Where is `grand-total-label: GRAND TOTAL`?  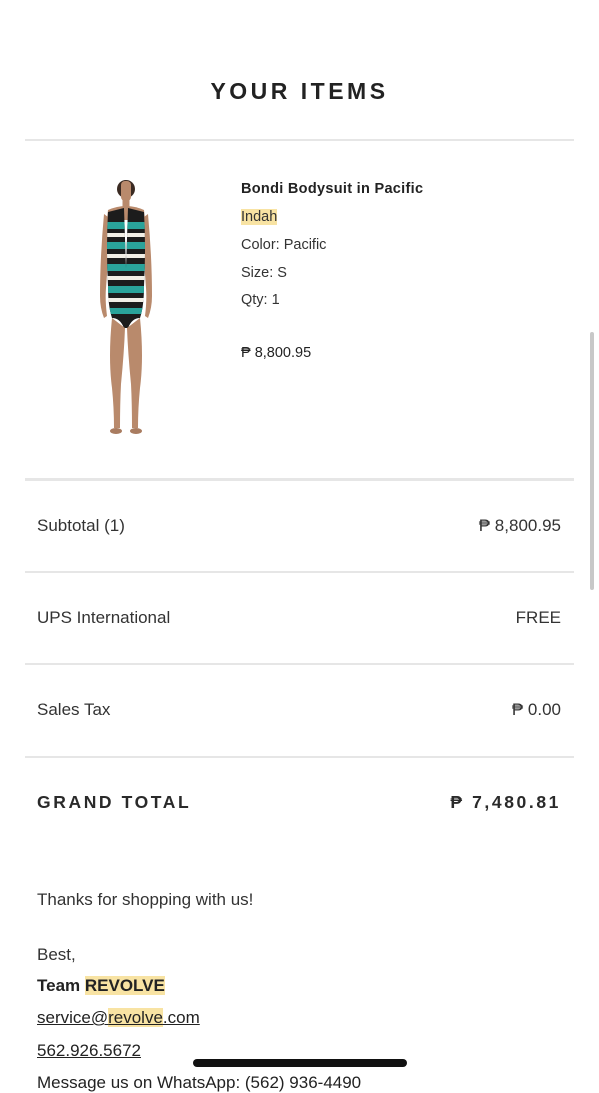 grand-total-label: GRAND TOTAL is located at coordinates (114, 802).